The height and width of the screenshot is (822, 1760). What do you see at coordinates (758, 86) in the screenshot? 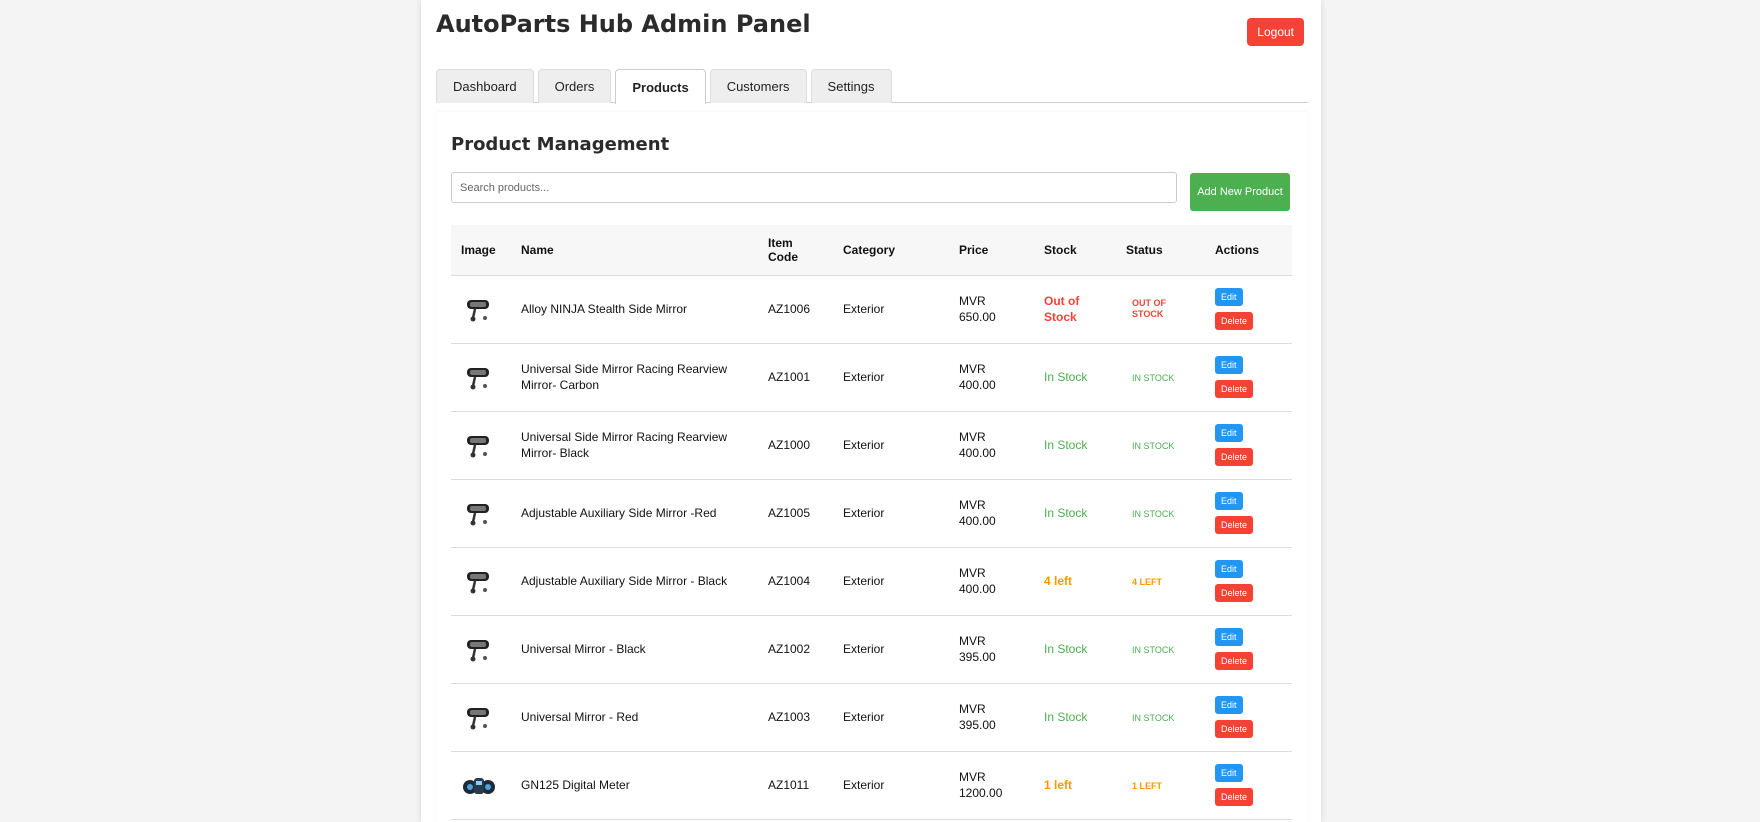
I see `tab-customers: Customers` at bounding box center [758, 86].